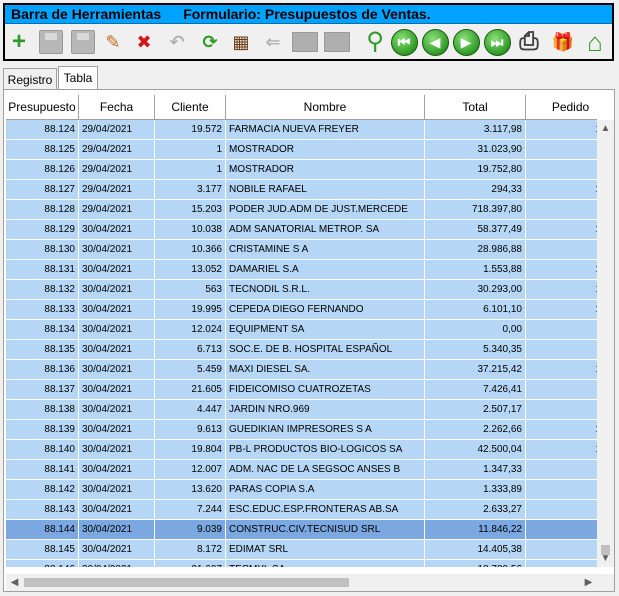 The height and width of the screenshot is (596, 619). I want to click on edit-icon: ✎, so click(113, 42).